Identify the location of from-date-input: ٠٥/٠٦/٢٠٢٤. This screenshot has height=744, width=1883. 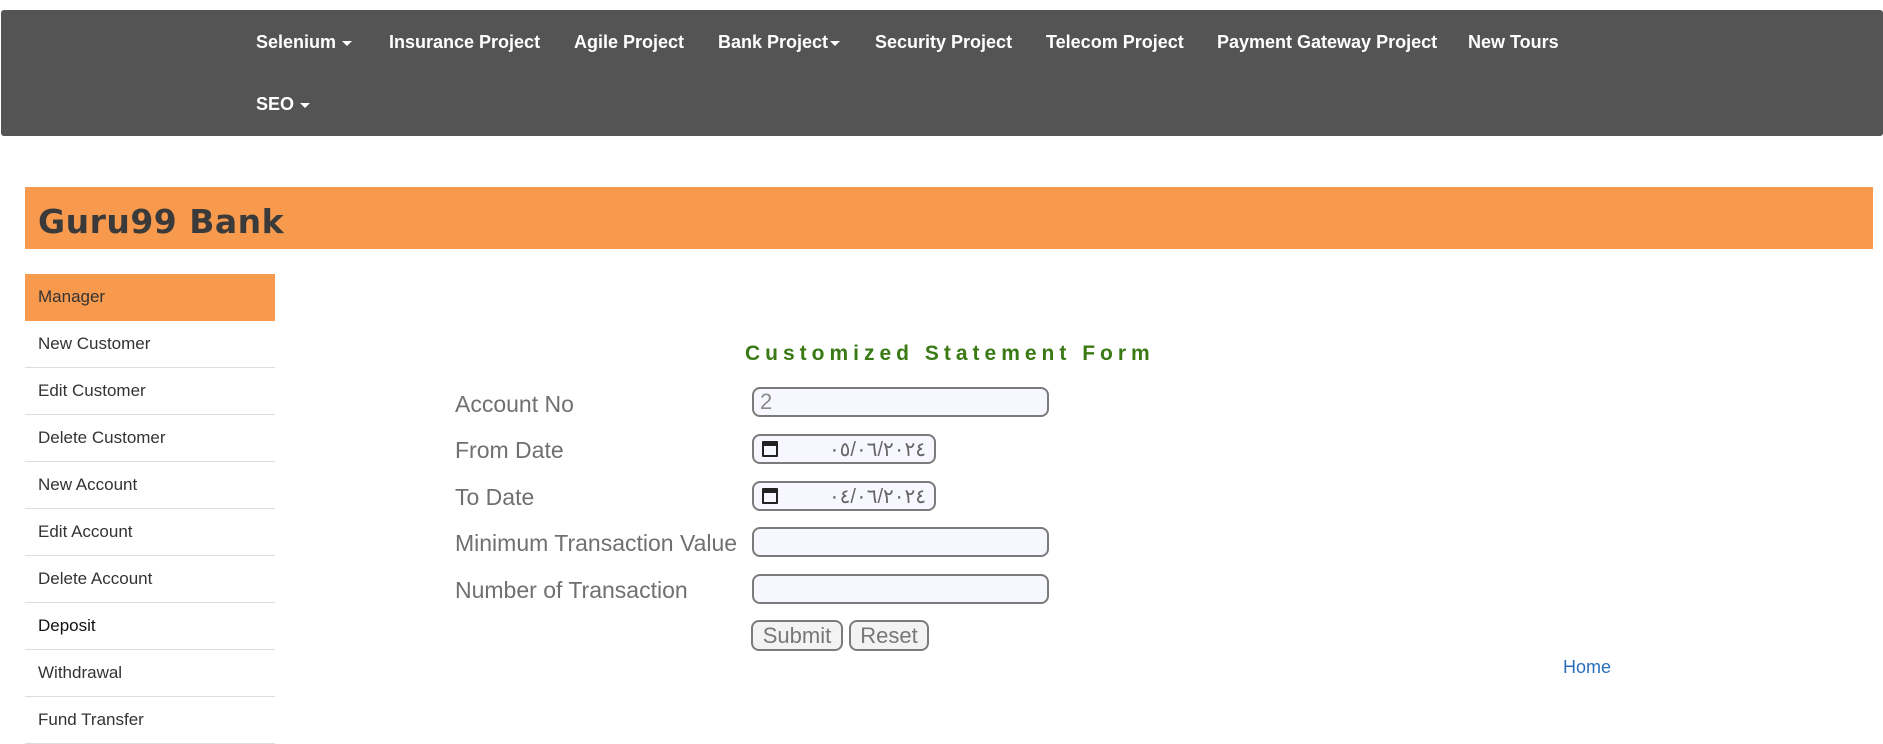
(844, 449).